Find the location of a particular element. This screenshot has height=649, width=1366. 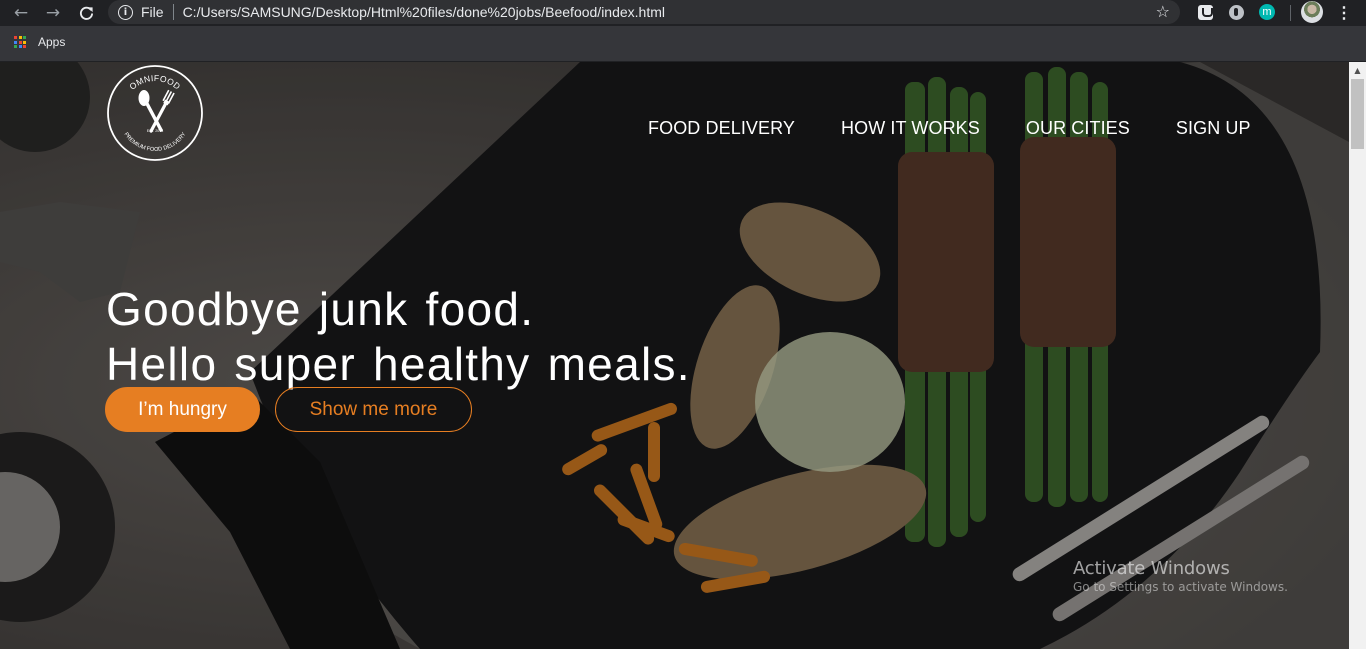

reload-icon is located at coordinates (86, 13).